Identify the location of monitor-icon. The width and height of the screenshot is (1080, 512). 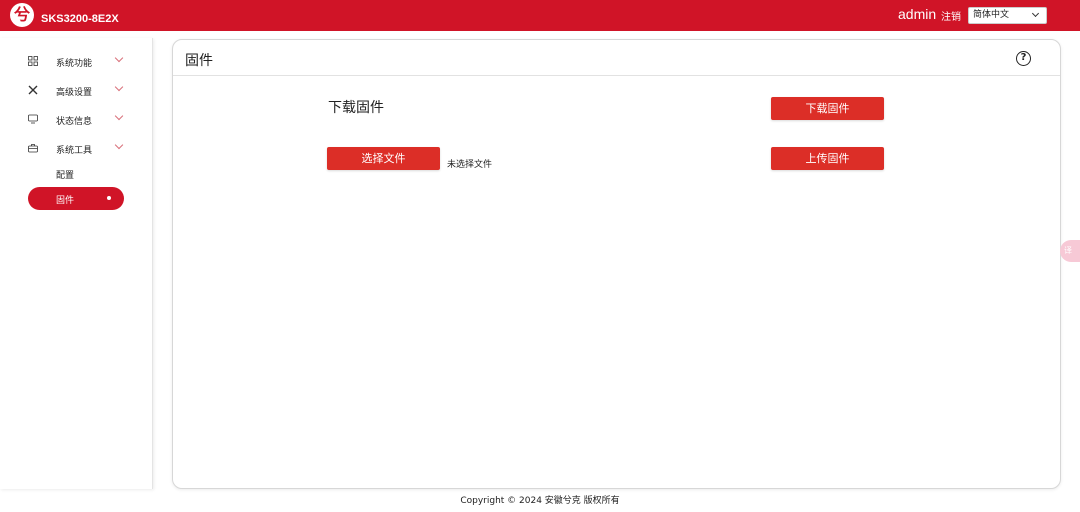
(33, 119).